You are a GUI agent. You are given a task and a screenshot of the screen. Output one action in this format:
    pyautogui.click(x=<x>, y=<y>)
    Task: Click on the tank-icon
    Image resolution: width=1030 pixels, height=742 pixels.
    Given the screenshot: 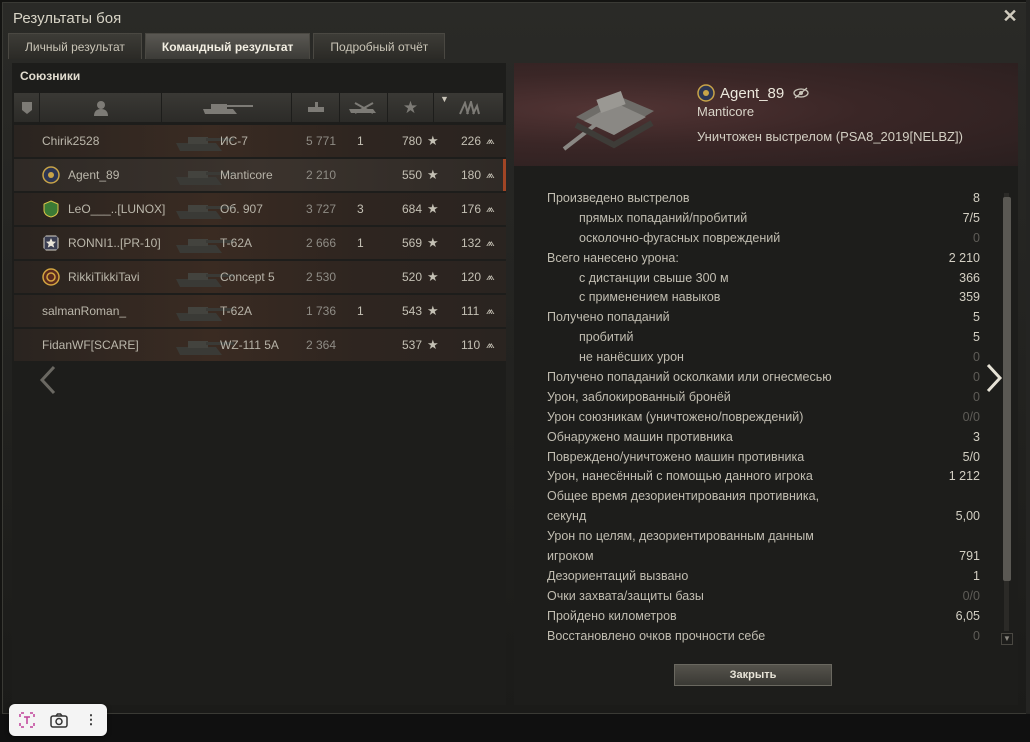 What is the action you would take?
    pyautogui.click(x=227, y=107)
    